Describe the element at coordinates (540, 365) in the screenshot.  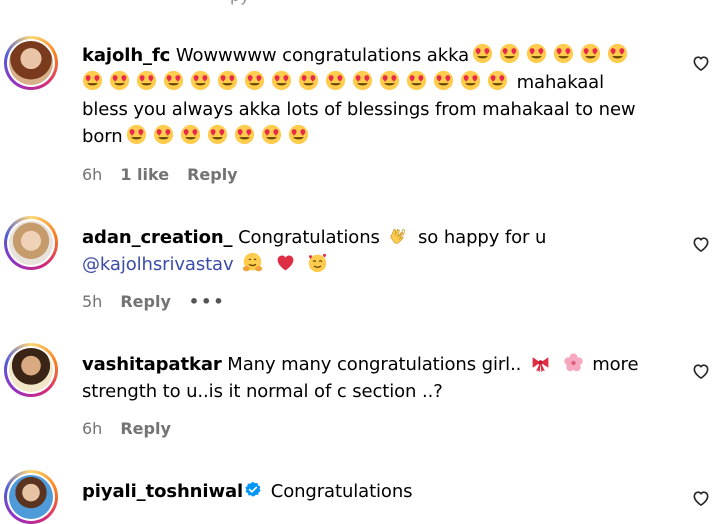
I see `ribbon-emoji` at that location.